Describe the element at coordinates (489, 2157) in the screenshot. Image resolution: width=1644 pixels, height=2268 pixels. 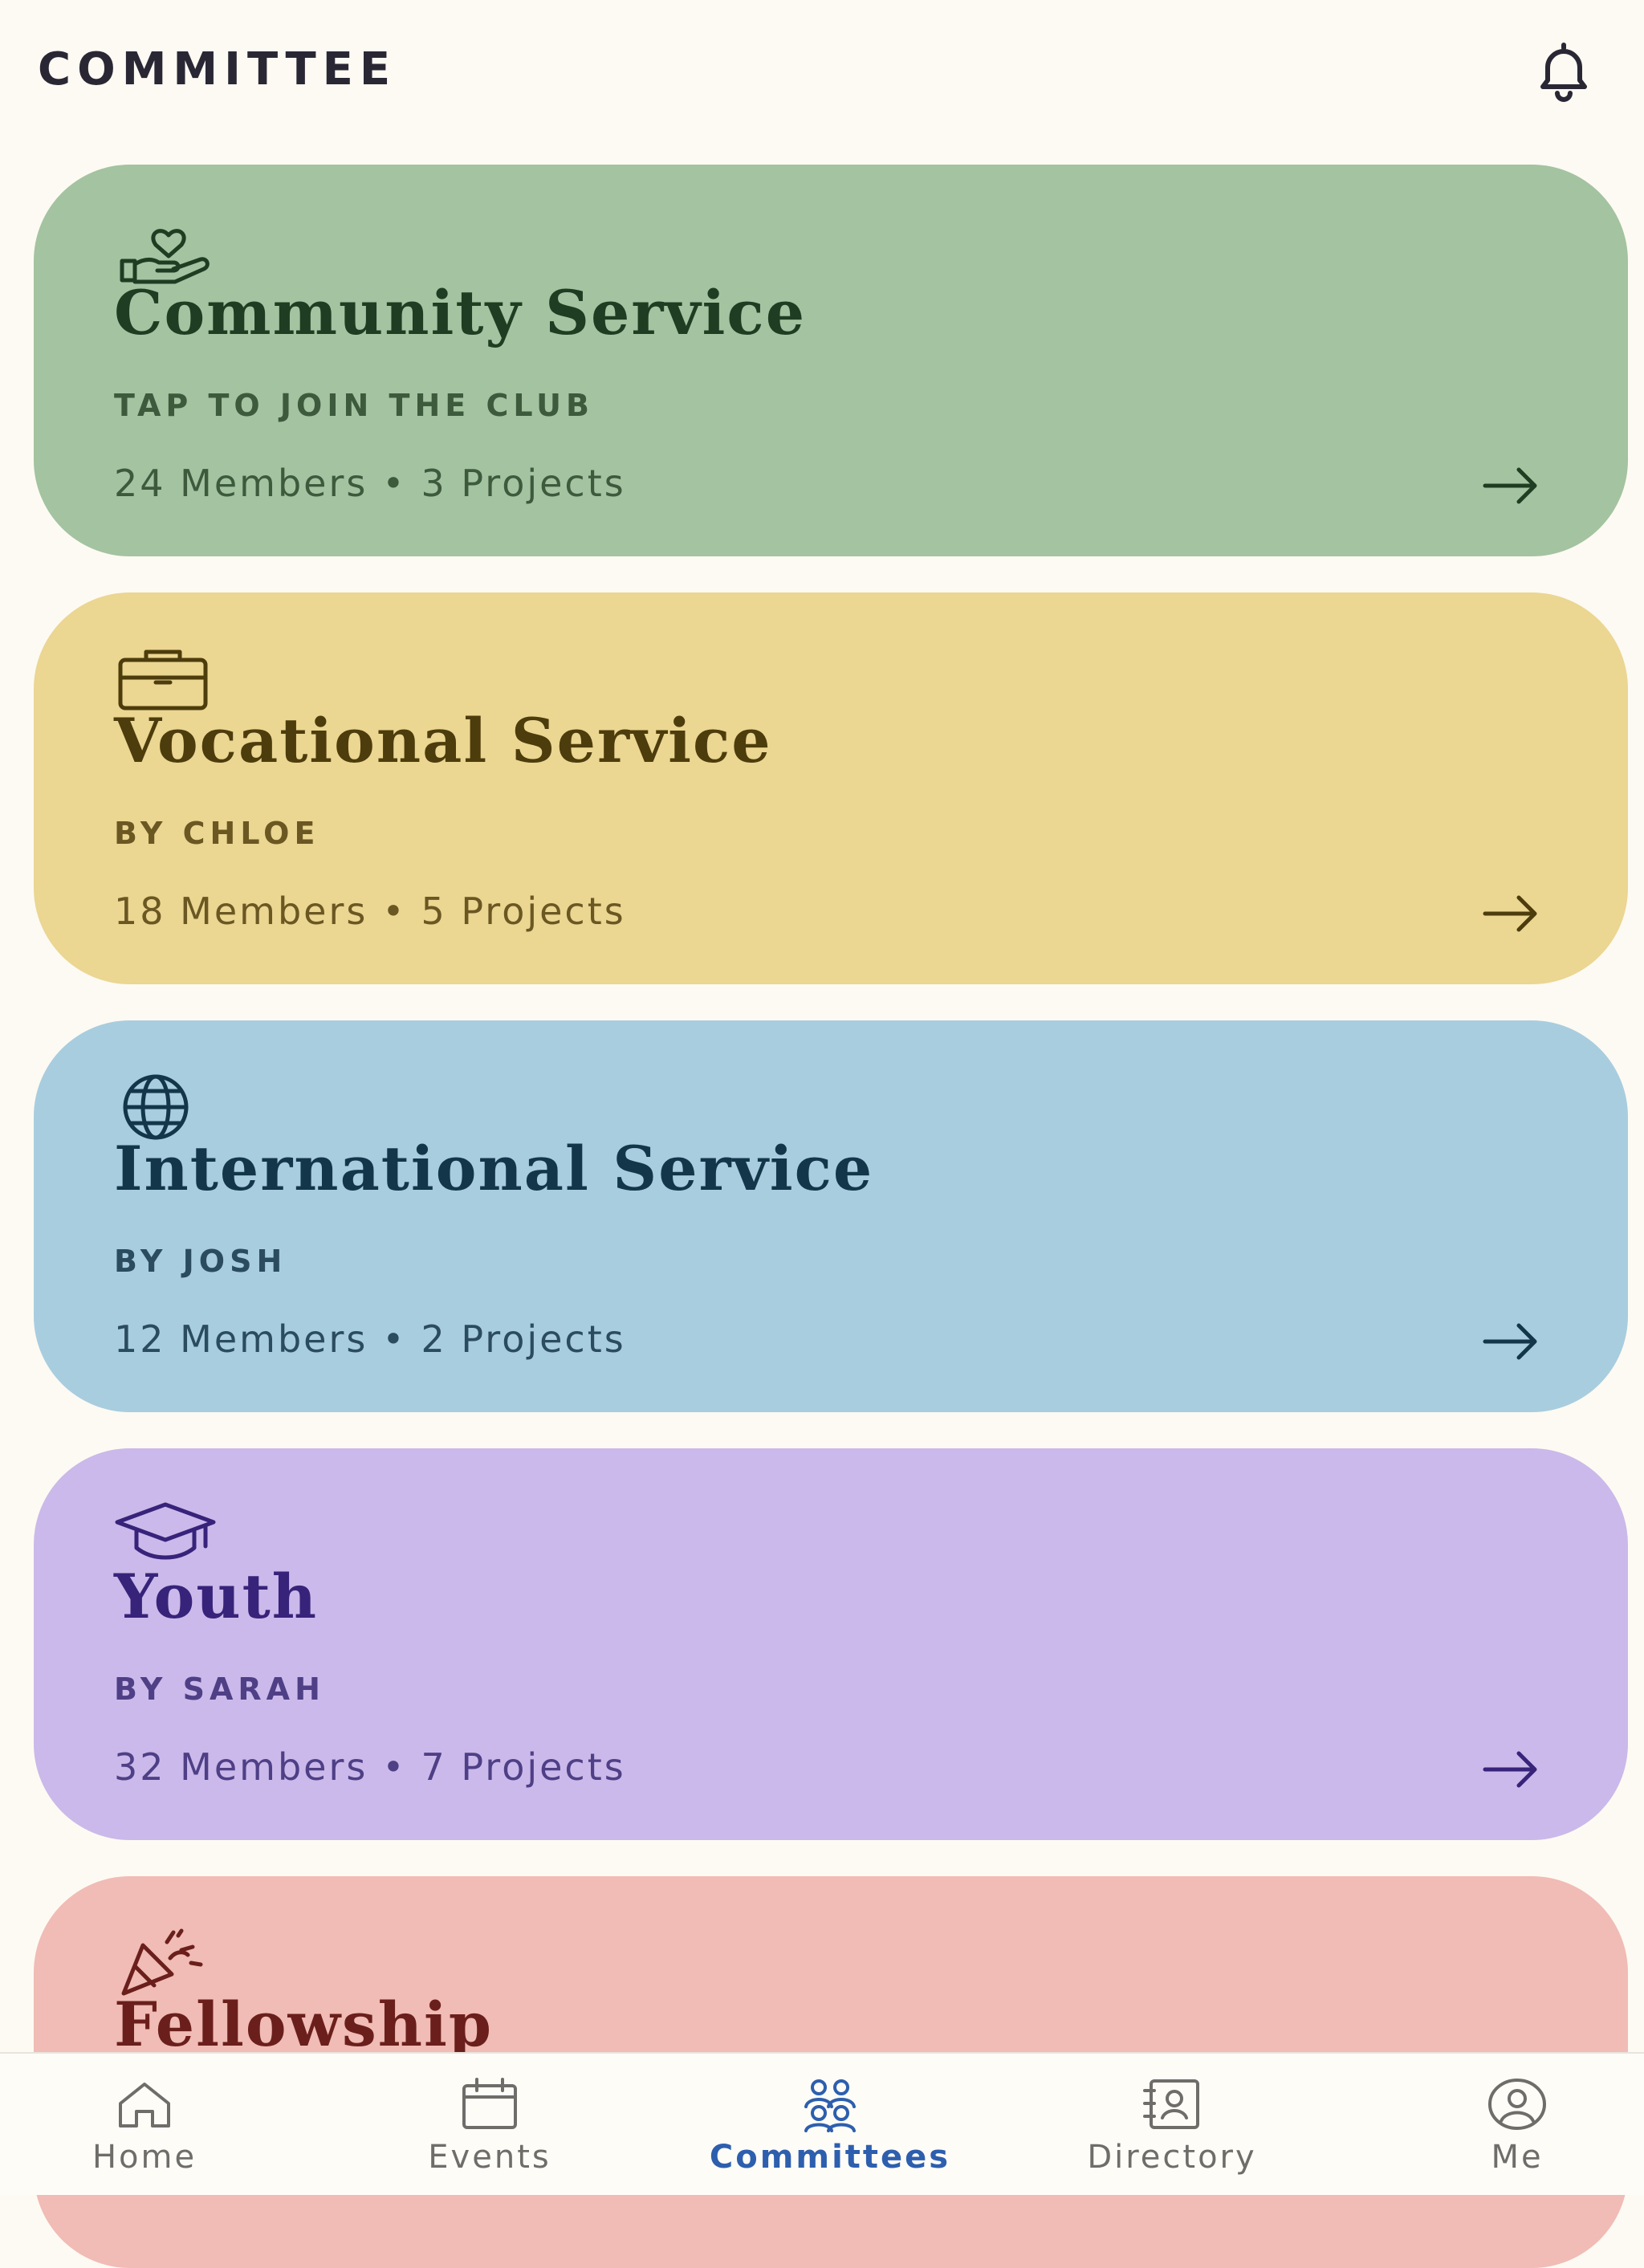
I see `nav-label: Events` at that location.